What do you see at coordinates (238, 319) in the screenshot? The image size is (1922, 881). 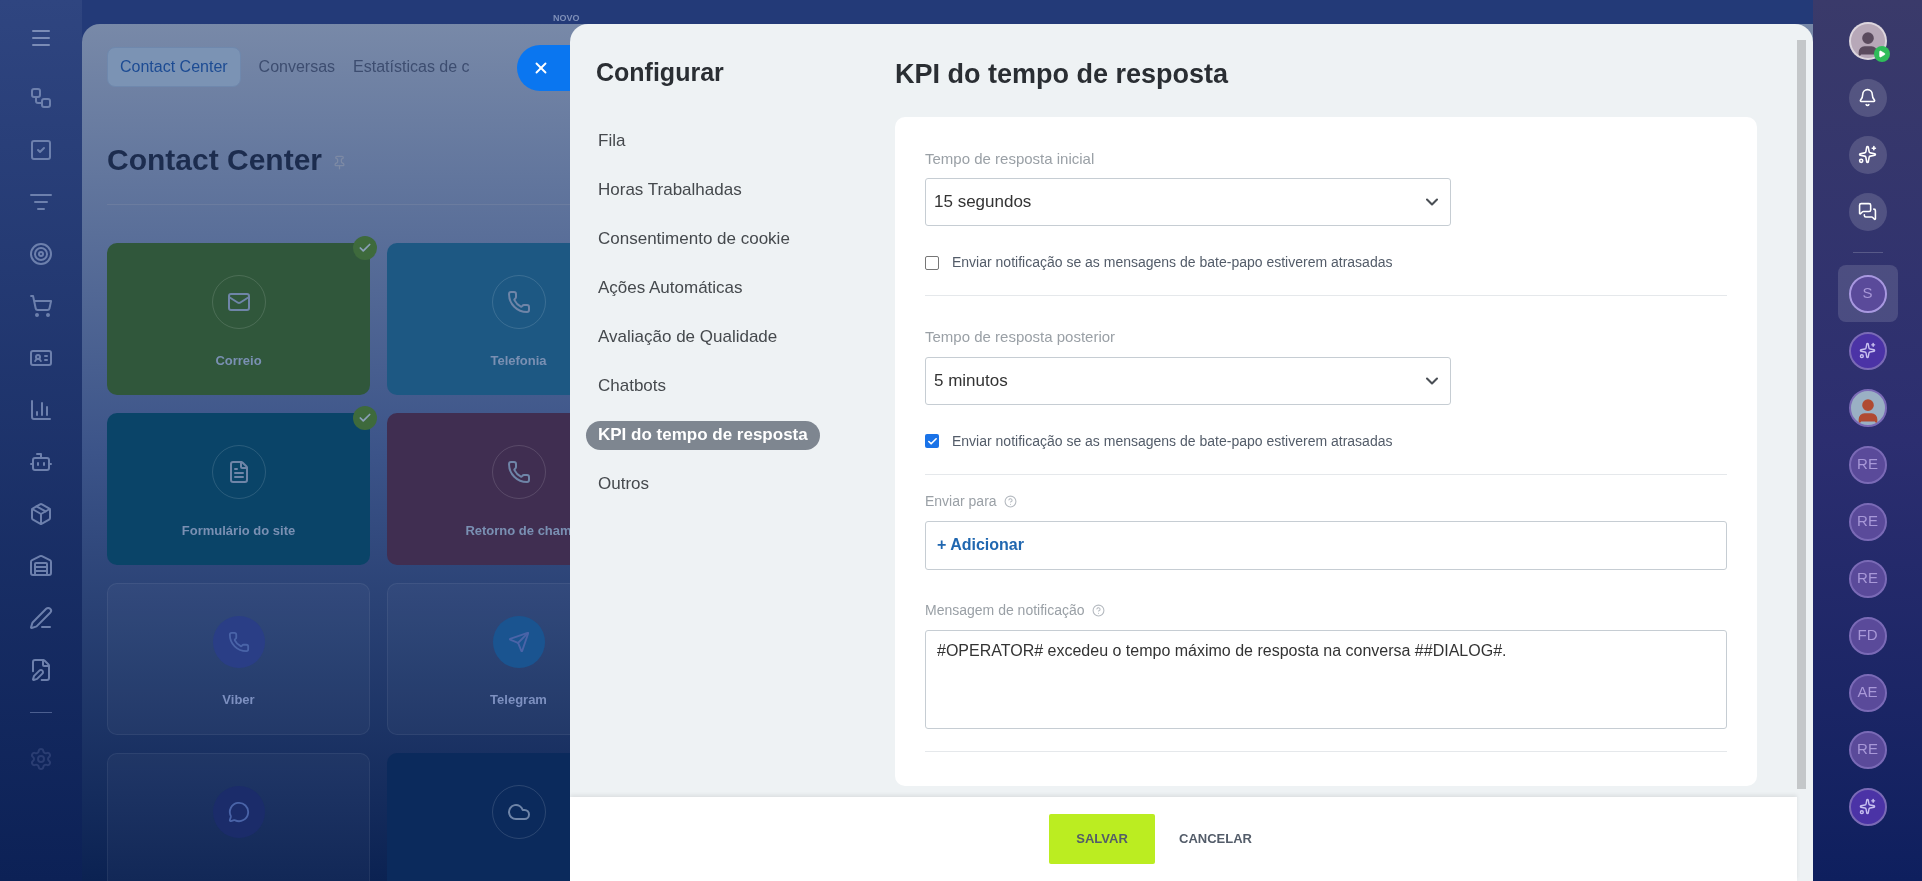 I see `channel-tile: Correio` at bounding box center [238, 319].